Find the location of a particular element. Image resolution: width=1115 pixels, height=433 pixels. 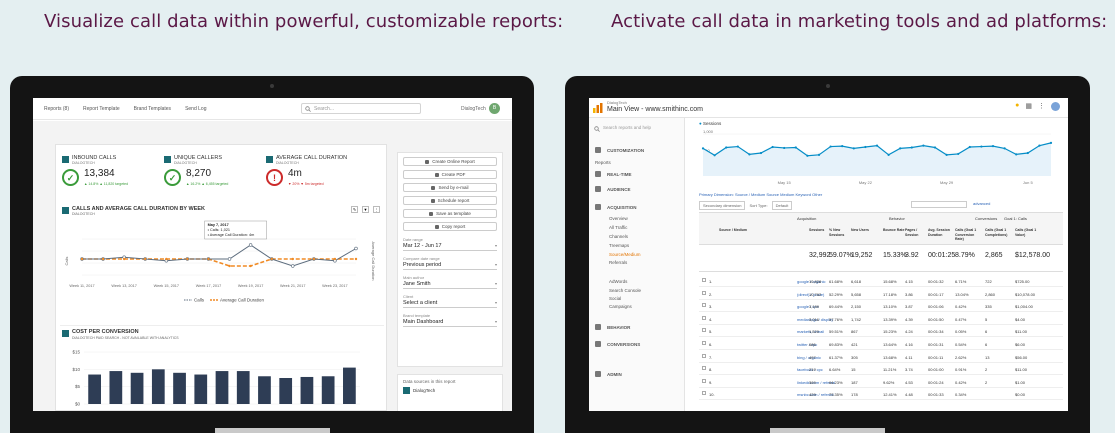

setting-select: Previous period ▾ is located at coordinates (450, 265).